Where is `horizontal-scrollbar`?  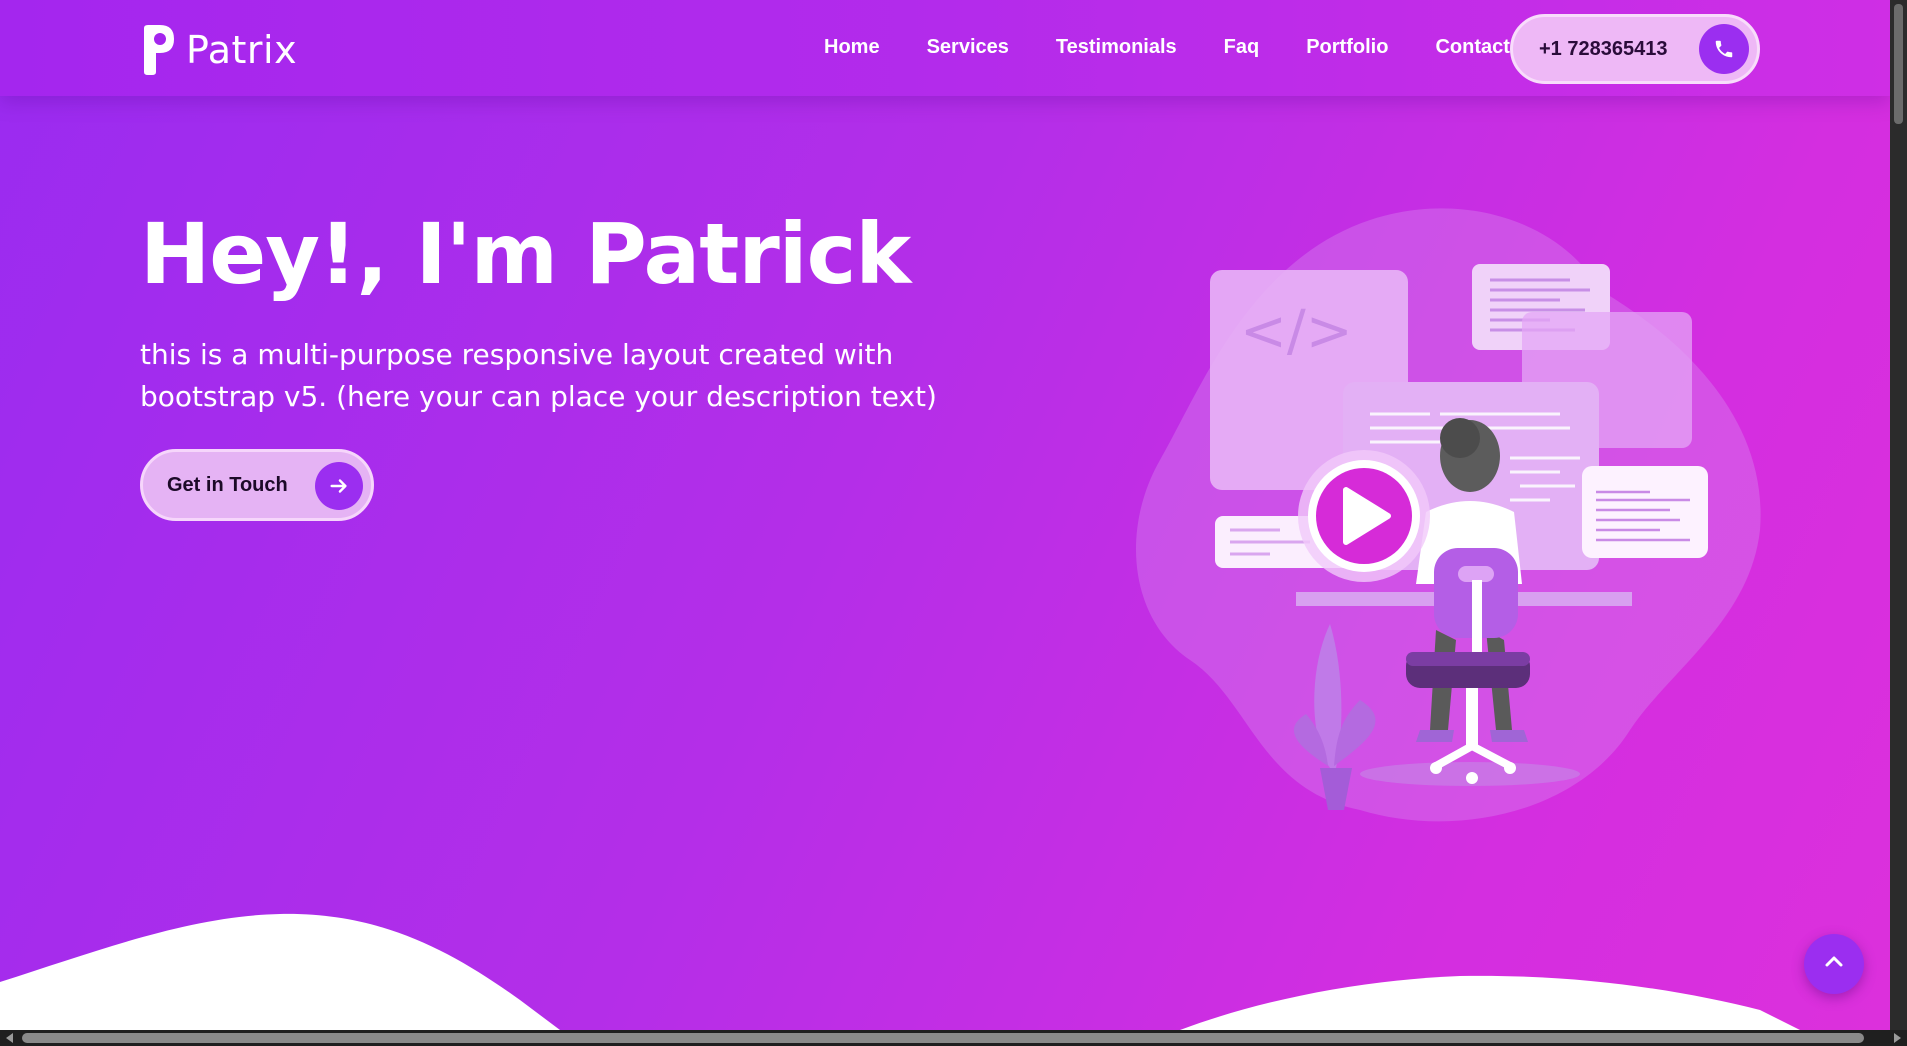
horizontal-scrollbar is located at coordinates (953, 1038).